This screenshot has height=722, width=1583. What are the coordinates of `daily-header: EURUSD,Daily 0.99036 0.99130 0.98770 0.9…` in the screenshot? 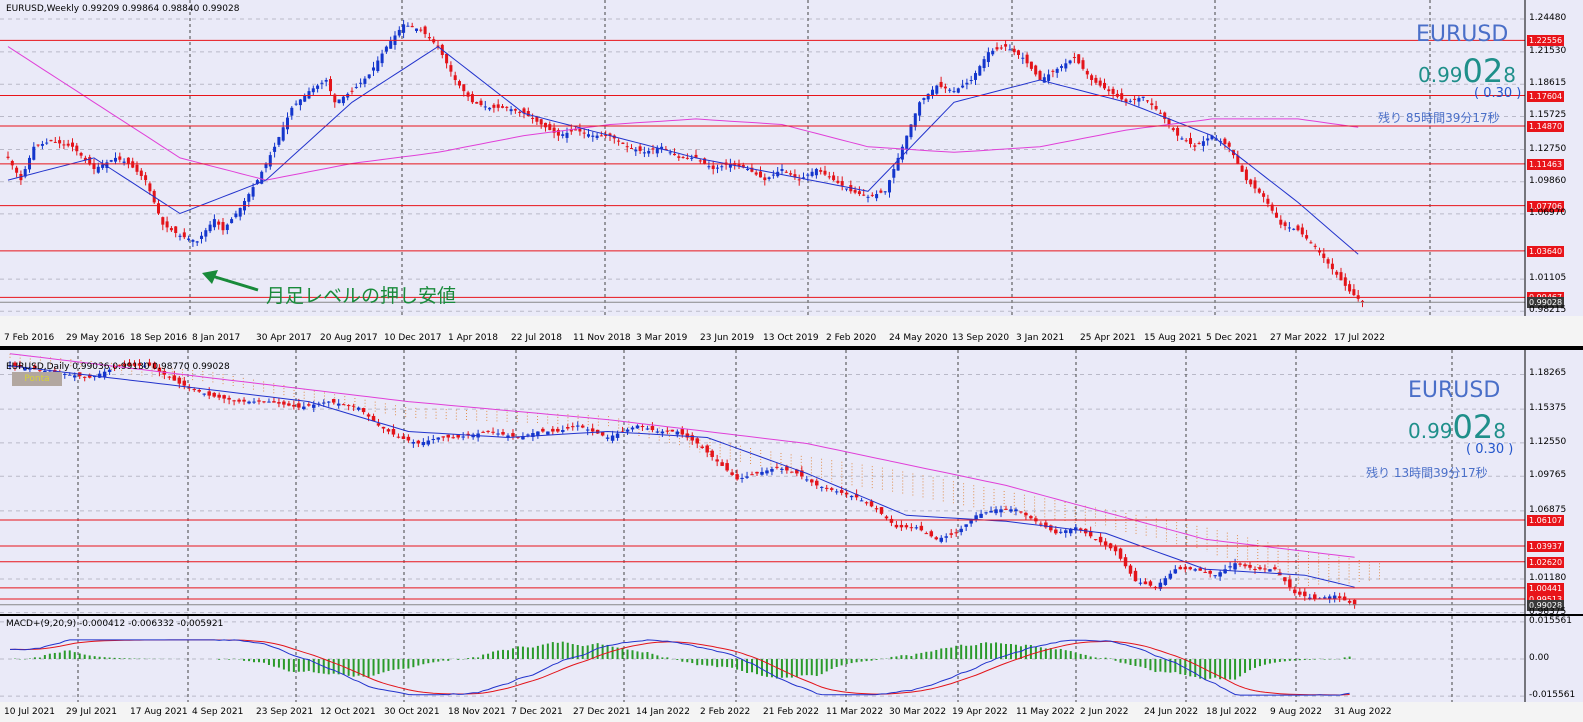 It's located at (118, 367).